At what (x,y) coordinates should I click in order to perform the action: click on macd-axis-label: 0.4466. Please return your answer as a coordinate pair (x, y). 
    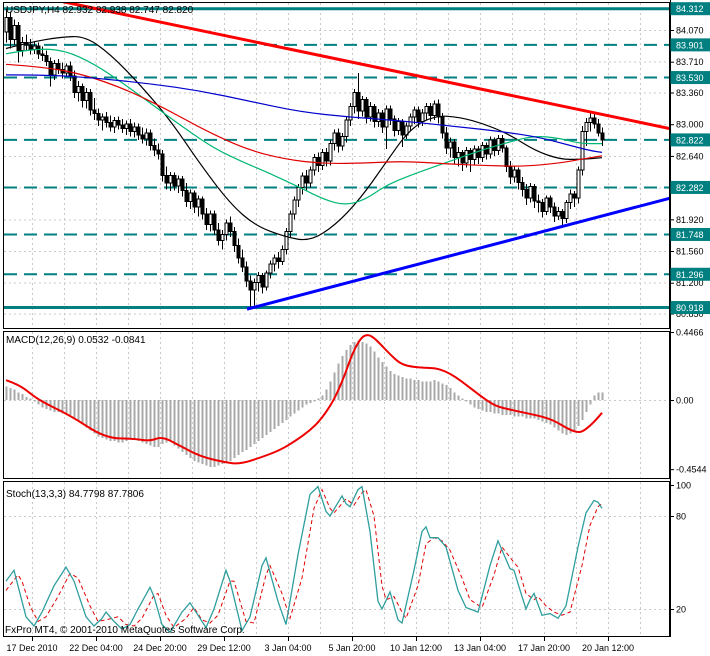
    Looking at the image, I should click on (690, 333).